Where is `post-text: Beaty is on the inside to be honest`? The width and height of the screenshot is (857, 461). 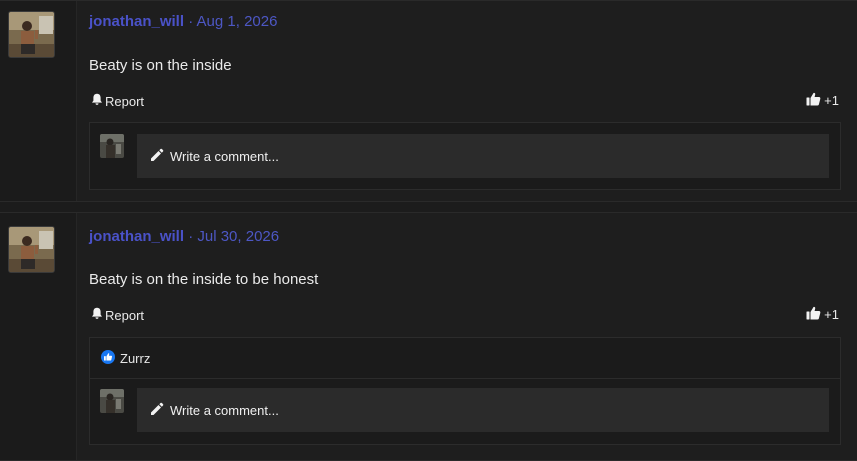 post-text: Beaty is on the inside to be honest is located at coordinates (204, 279).